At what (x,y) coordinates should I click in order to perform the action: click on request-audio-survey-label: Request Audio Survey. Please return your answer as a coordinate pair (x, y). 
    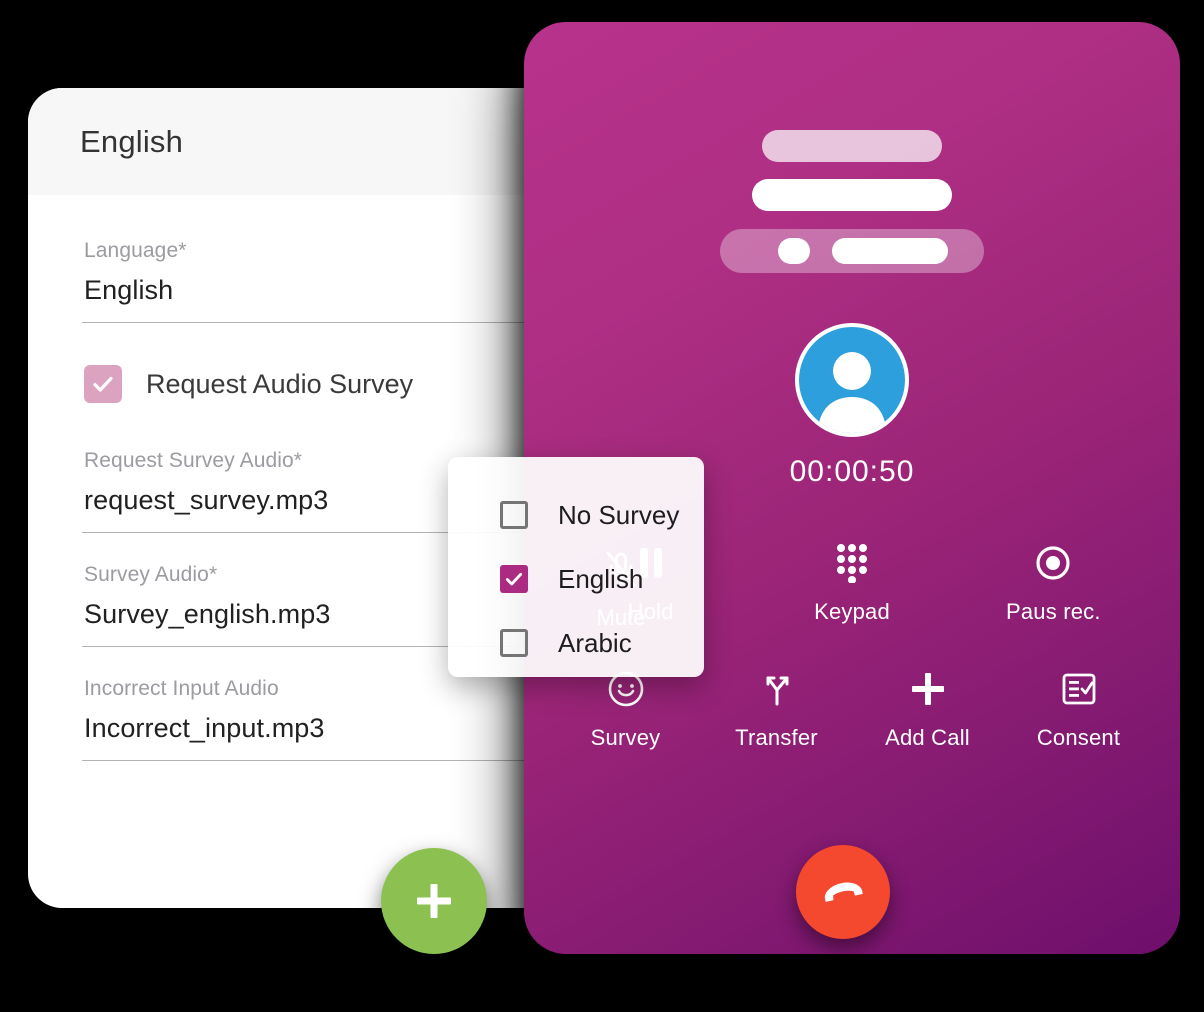
    Looking at the image, I should click on (280, 383).